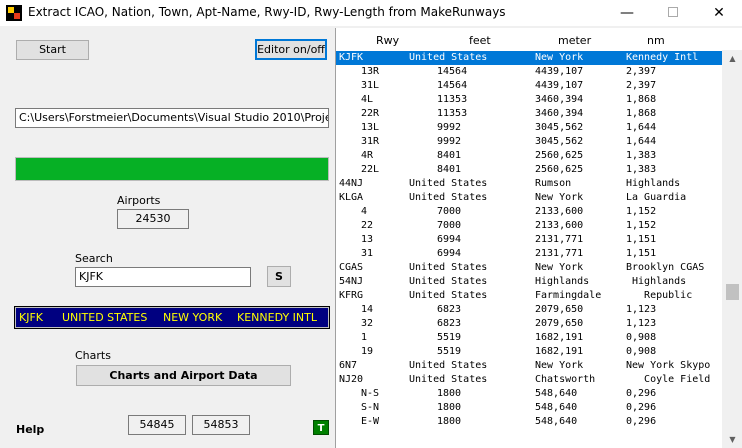 The width and height of the screenshot is (742, 448). I want to click on airport-row: NJ20 United States Chatsworth Coyle Field, so click(529, 380).